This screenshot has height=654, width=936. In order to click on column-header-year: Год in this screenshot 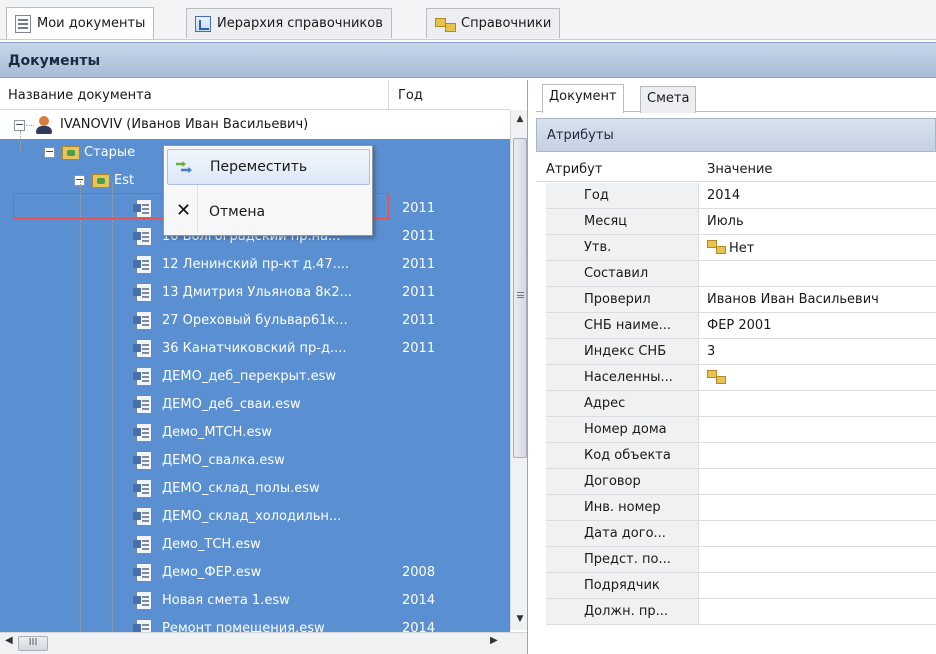, I will do `click(410, 95)`.